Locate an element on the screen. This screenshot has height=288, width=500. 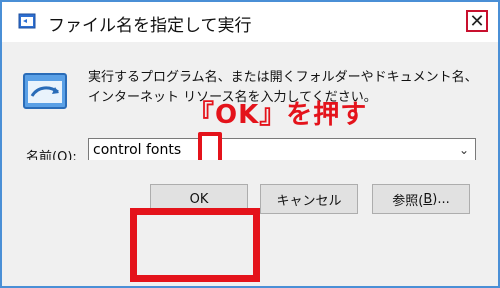
cancel-button: キャンセル is located at coordinates (309, 199).